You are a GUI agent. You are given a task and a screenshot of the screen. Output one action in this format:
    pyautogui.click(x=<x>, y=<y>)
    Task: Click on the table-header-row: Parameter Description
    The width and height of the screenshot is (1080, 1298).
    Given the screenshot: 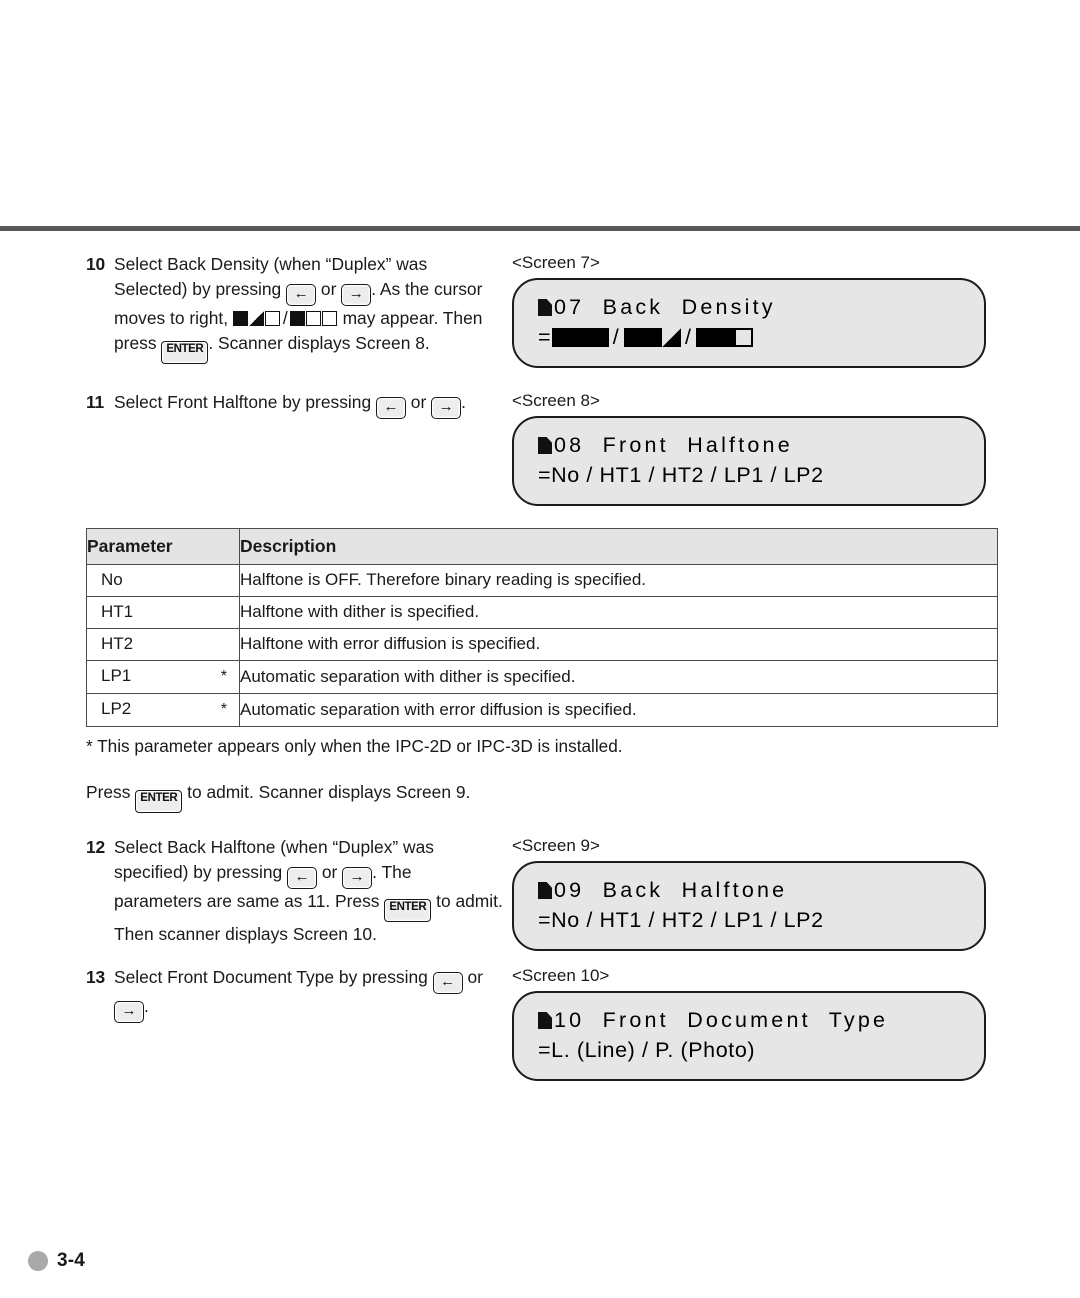 What is the action you would take?
    pyautogui.click(x=542, y=546)
    